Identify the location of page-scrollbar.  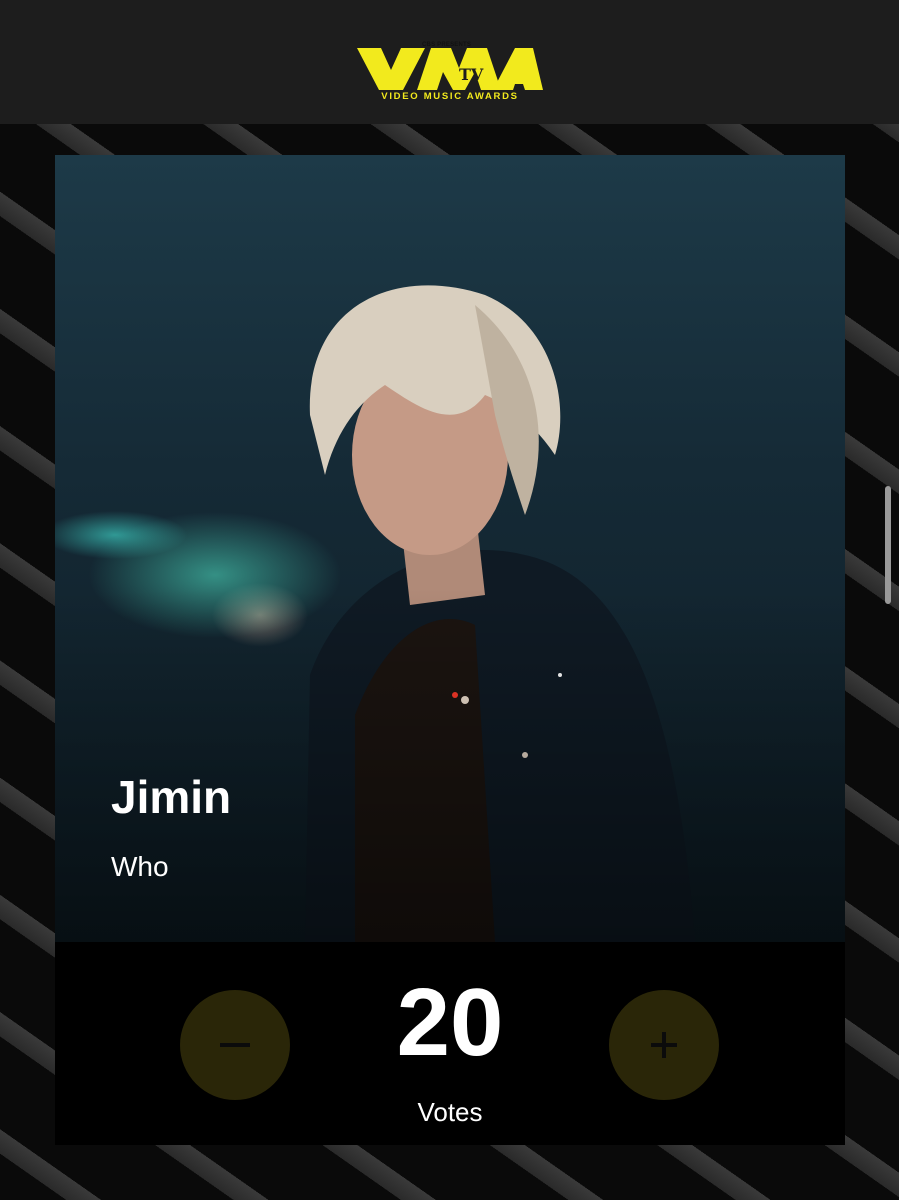
(888, 545).